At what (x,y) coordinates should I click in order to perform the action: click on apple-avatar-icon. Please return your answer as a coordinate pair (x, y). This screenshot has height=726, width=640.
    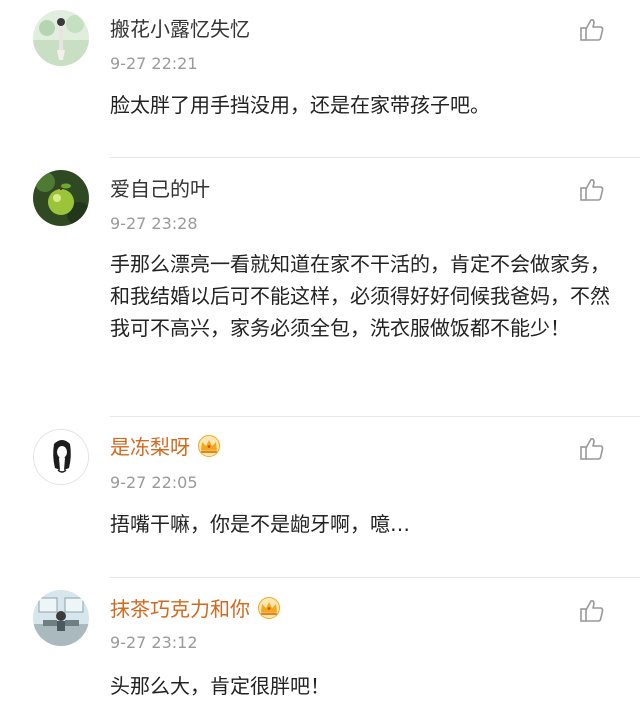
    Looking at the image, I should click on (61, 198).